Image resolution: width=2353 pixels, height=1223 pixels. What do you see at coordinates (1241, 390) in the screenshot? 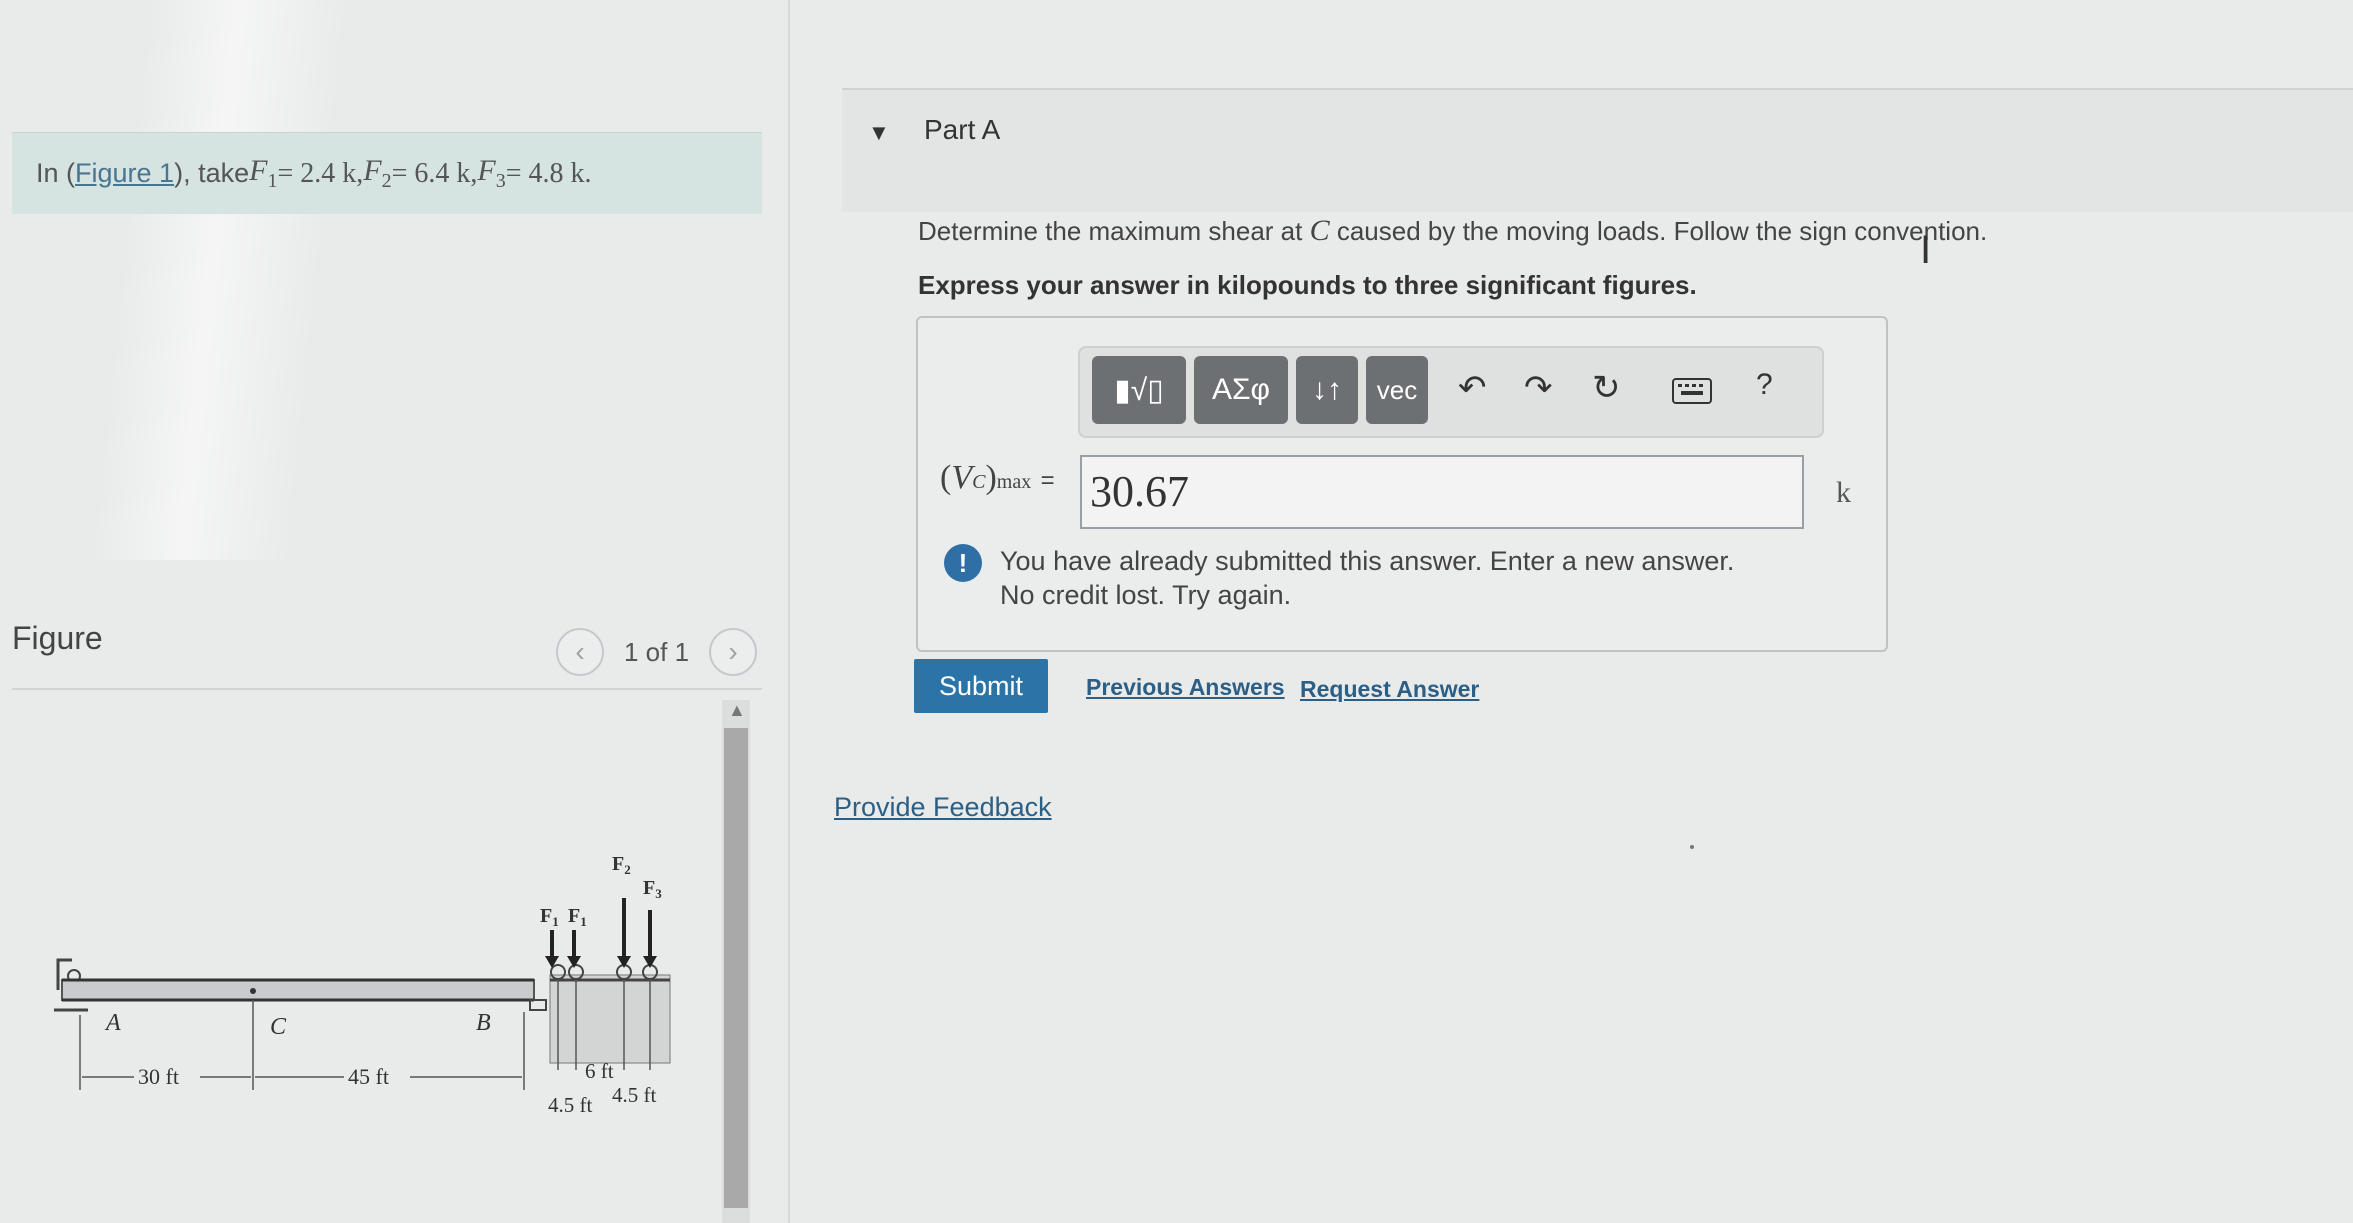
I see `greek-symbols-button: ΑΣφ` at bounding box center [1241, 390].